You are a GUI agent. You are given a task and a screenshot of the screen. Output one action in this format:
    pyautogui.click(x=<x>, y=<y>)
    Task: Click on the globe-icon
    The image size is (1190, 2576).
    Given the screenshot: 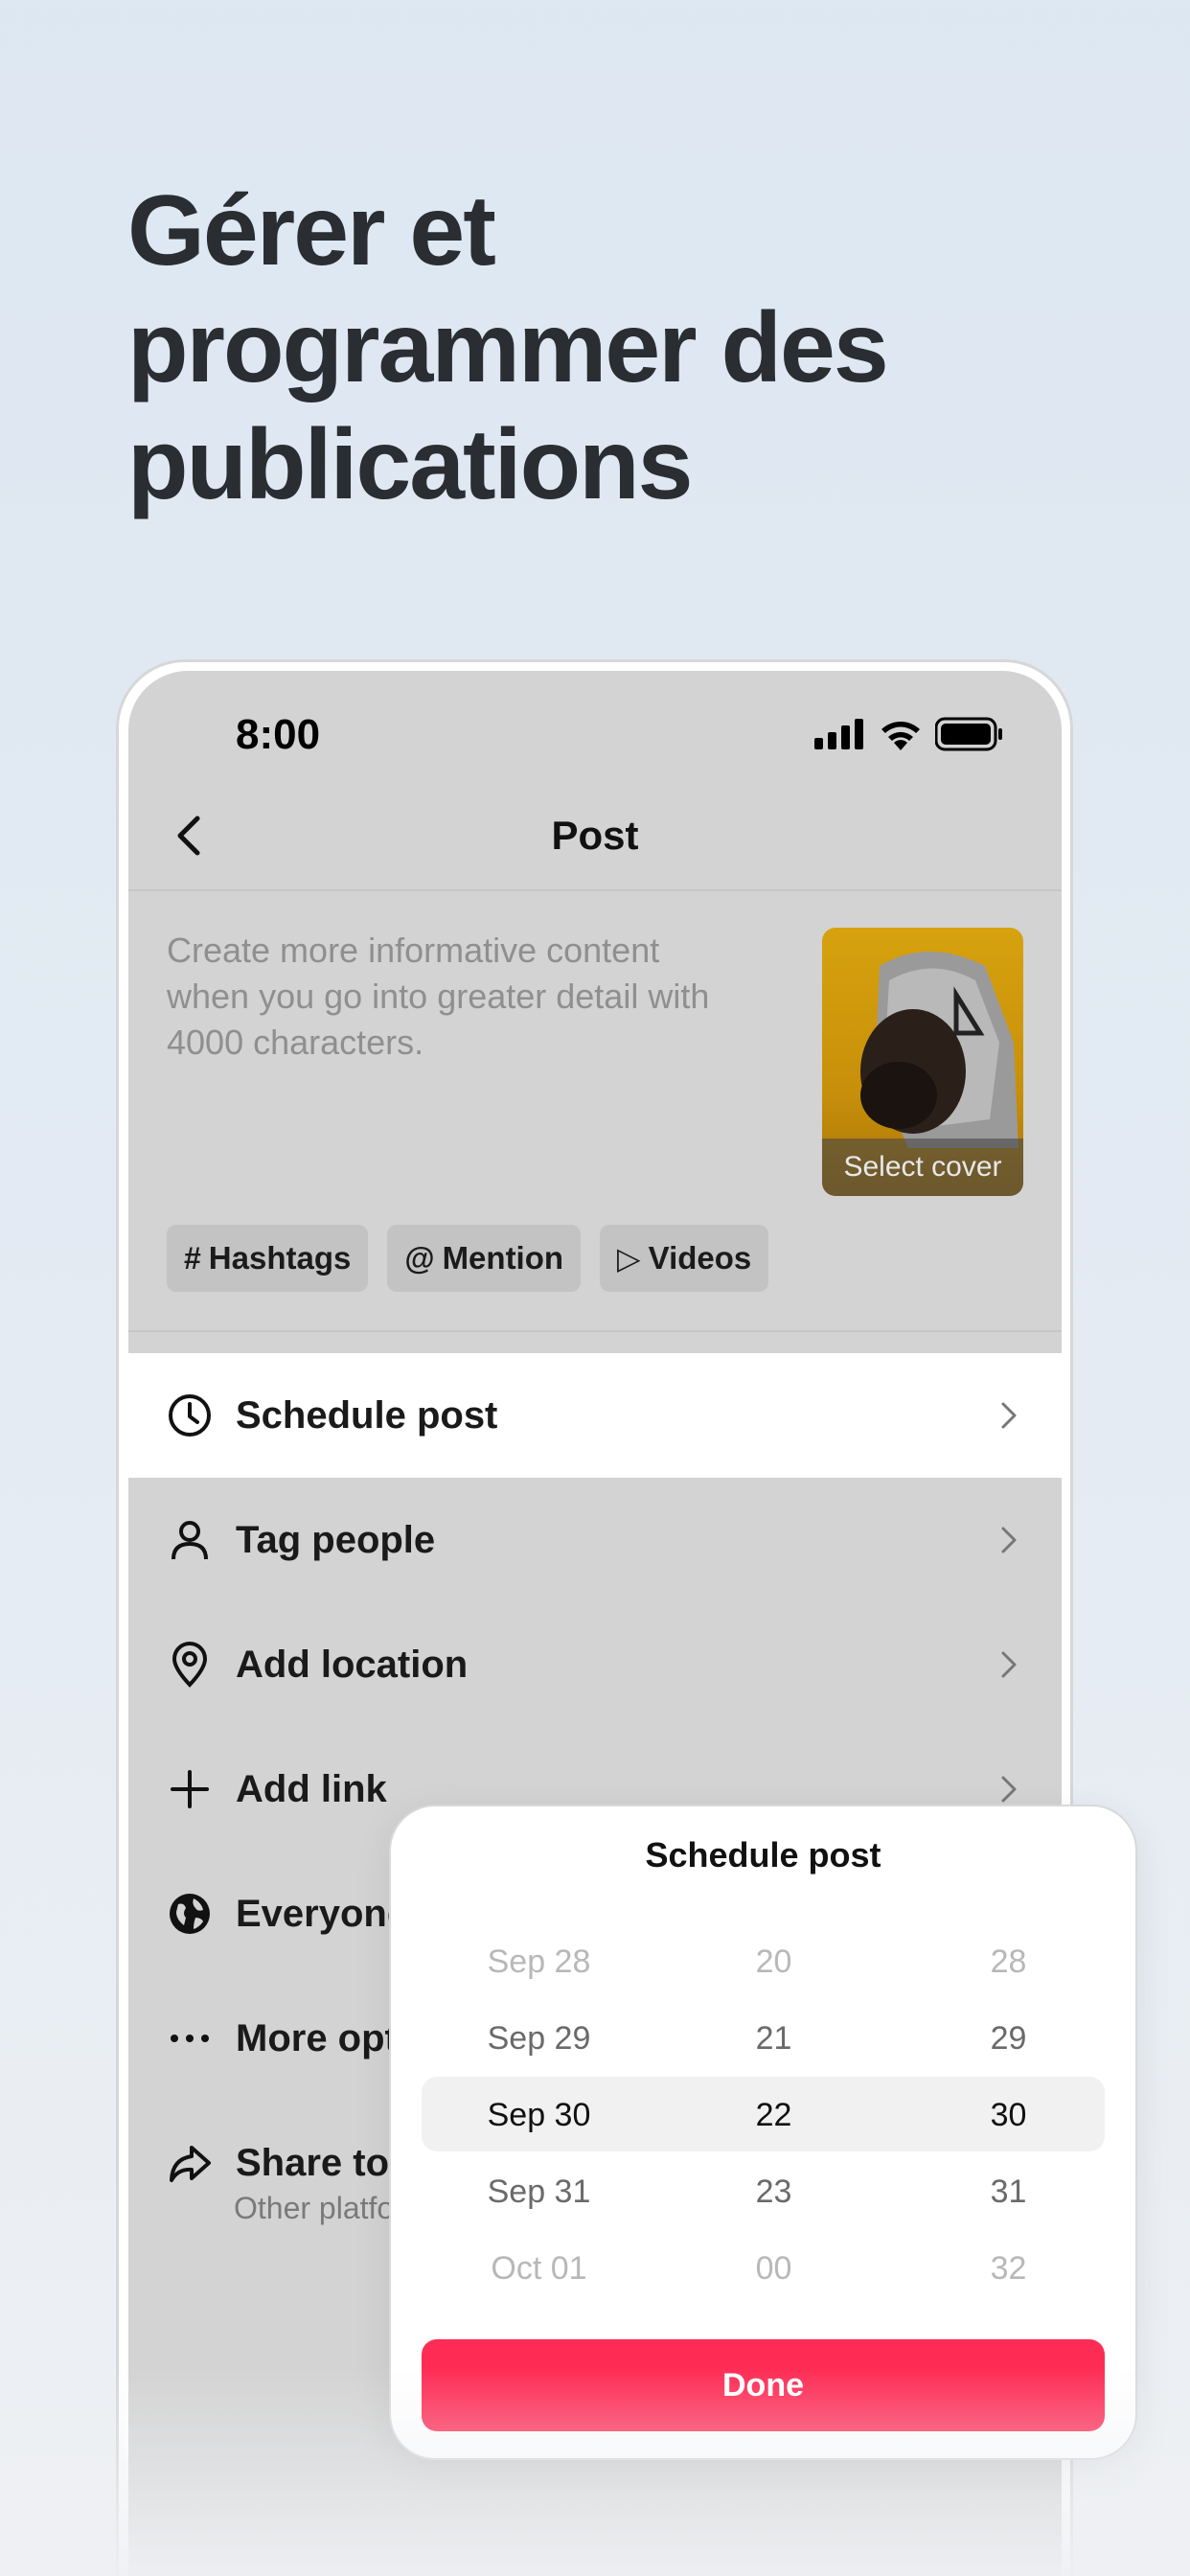 What is the action you would take?
    pyautogui.click(x=190, y=1914)
    